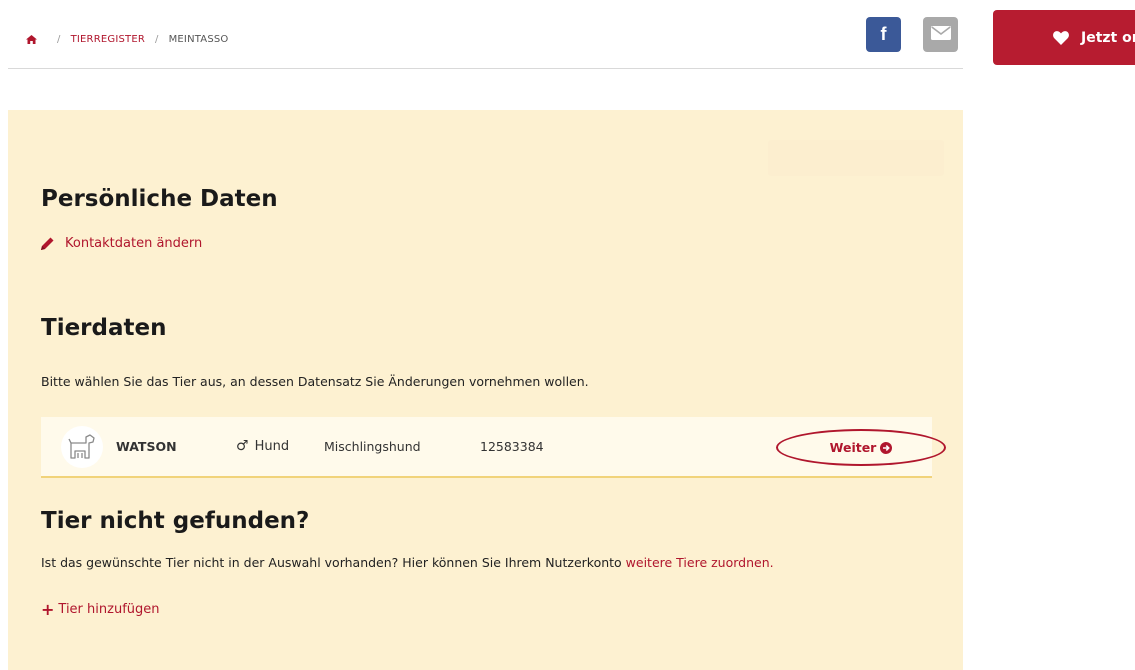  What do you see at coordinates (109, 609) in the screenshot?
I see `add-animal-label: Tier hinzufügen` at bounding box center [109, 609].